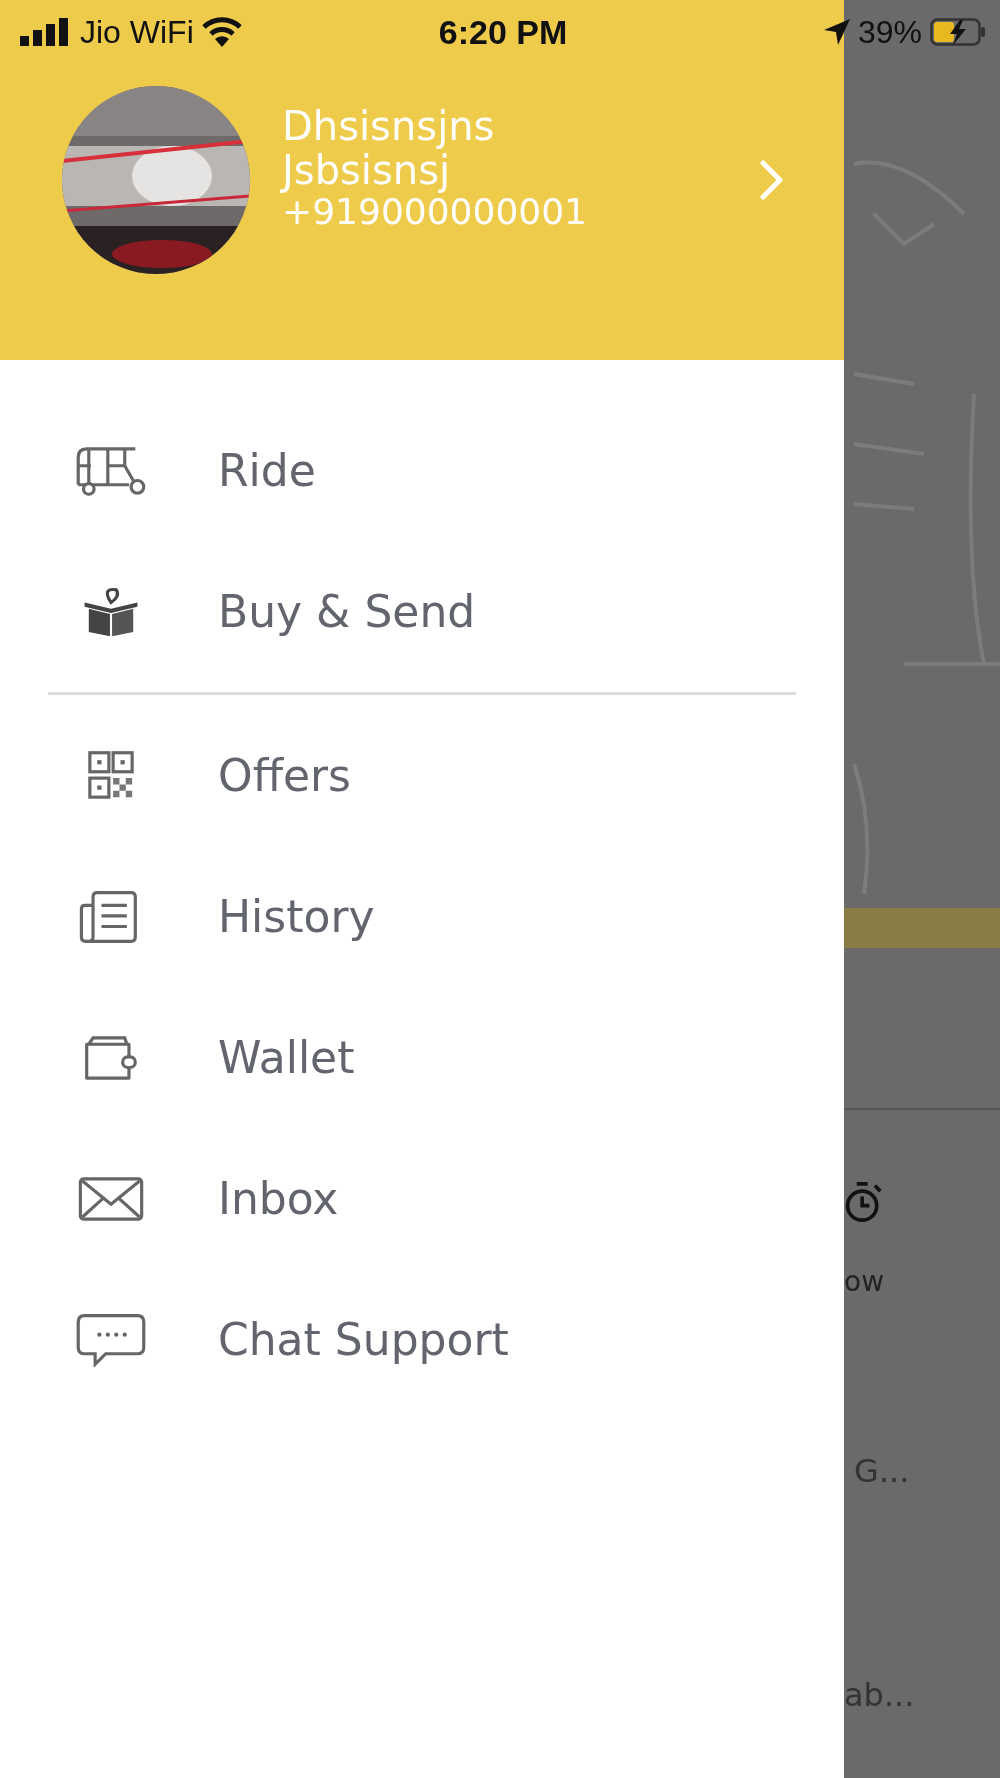 The height and width of the screenshot is (1778, 1000). I want to click on menu-item: Offers, so click(422, 775).